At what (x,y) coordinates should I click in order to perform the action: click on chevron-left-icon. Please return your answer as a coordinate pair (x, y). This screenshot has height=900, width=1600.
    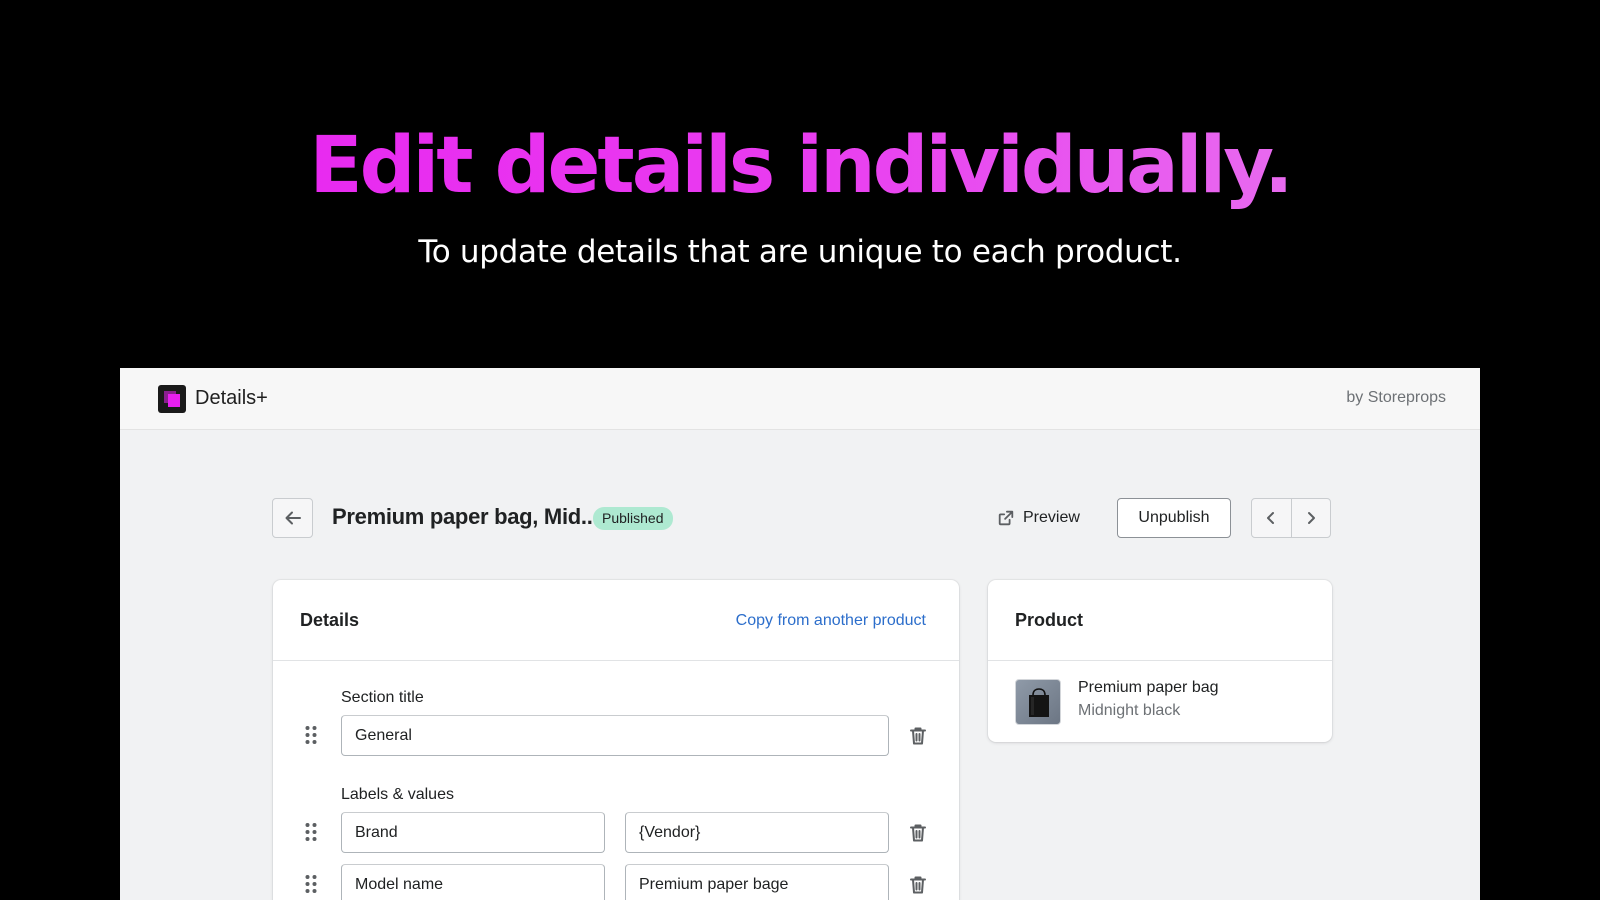
    Looking at the image, I should click on (1271, 518).